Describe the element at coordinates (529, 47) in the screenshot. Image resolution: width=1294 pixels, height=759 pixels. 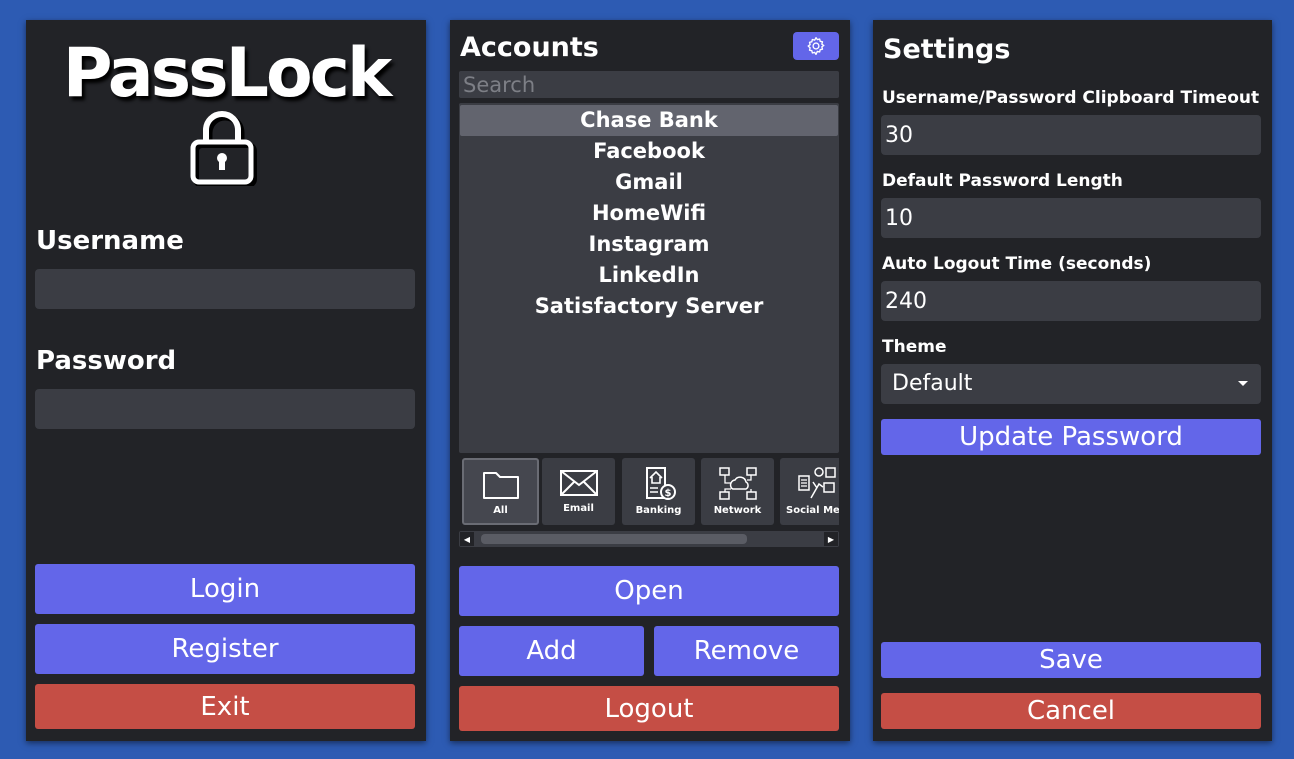
I see `accounts-title: Accounts` at that location.